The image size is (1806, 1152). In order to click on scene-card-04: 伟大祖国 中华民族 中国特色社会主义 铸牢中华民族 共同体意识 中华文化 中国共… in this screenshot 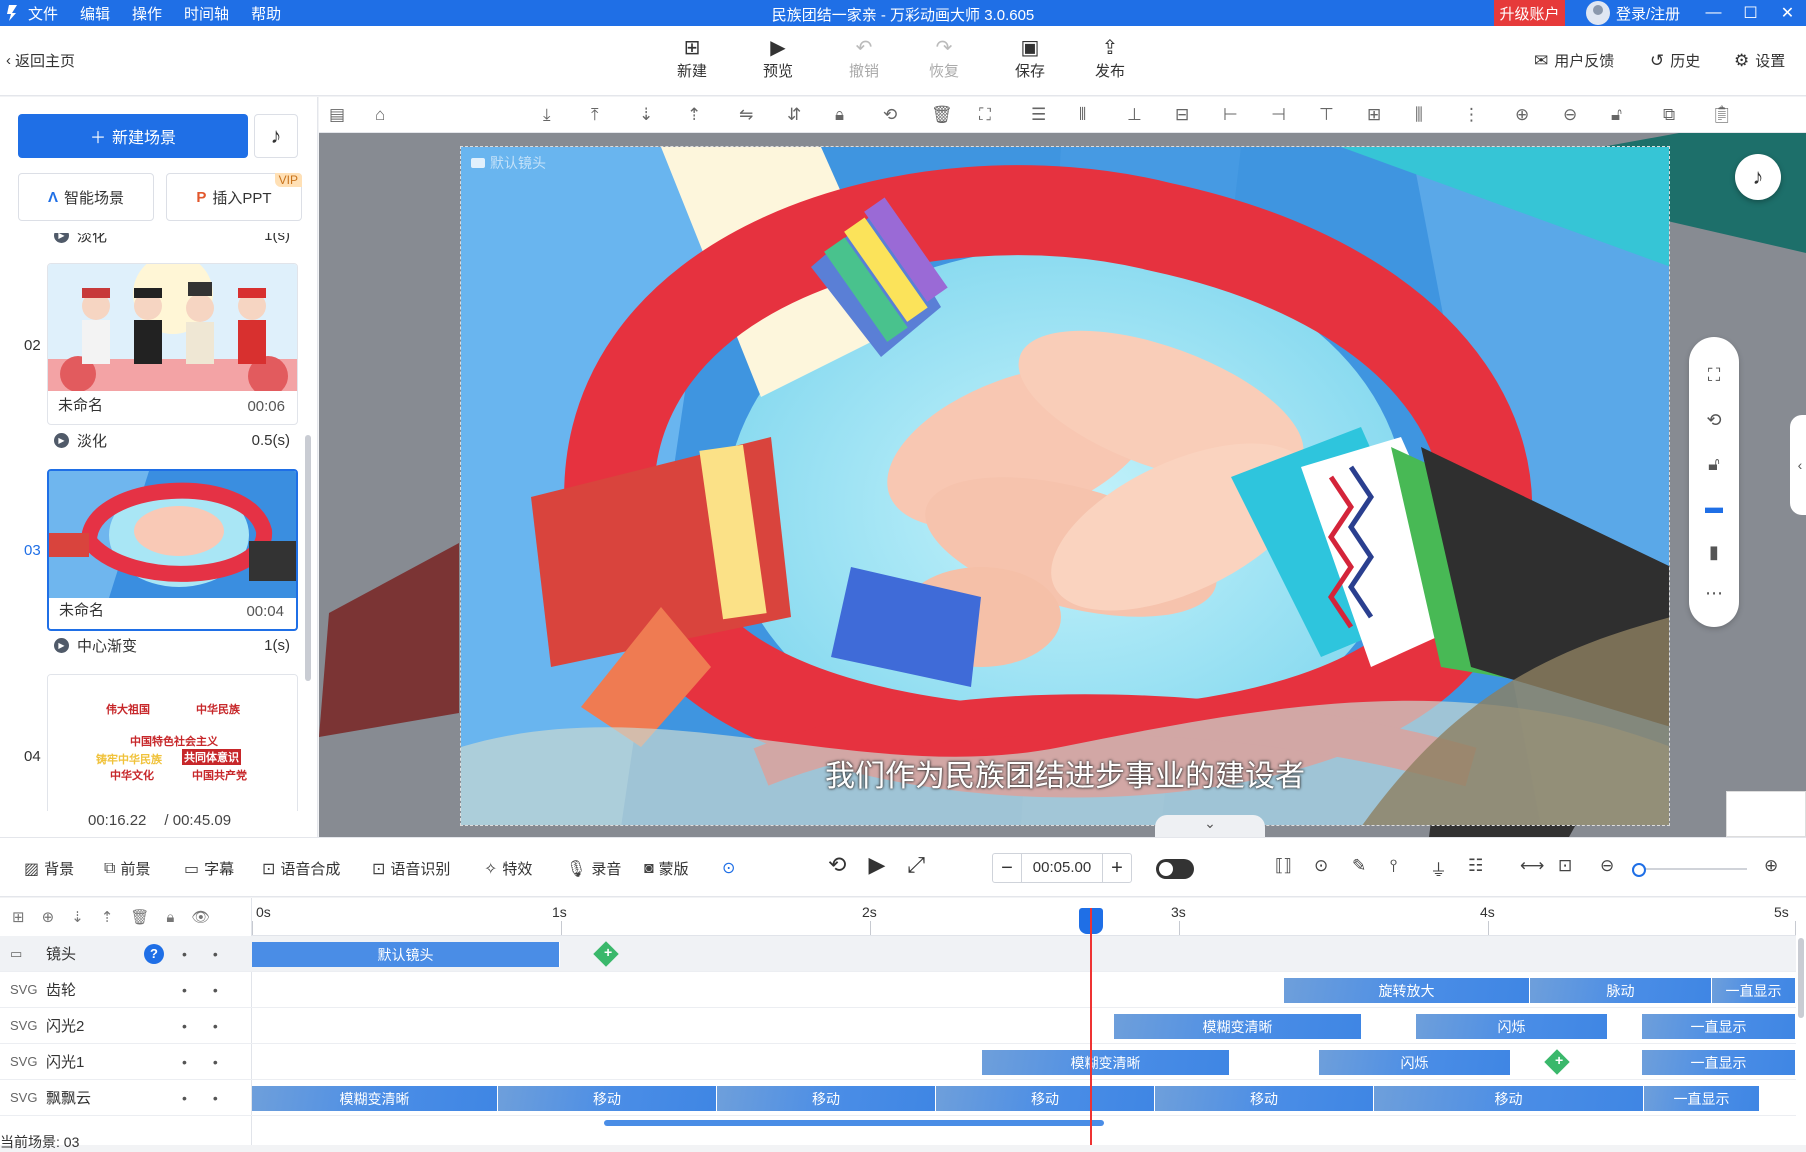, I will do `click(172, 742)`.